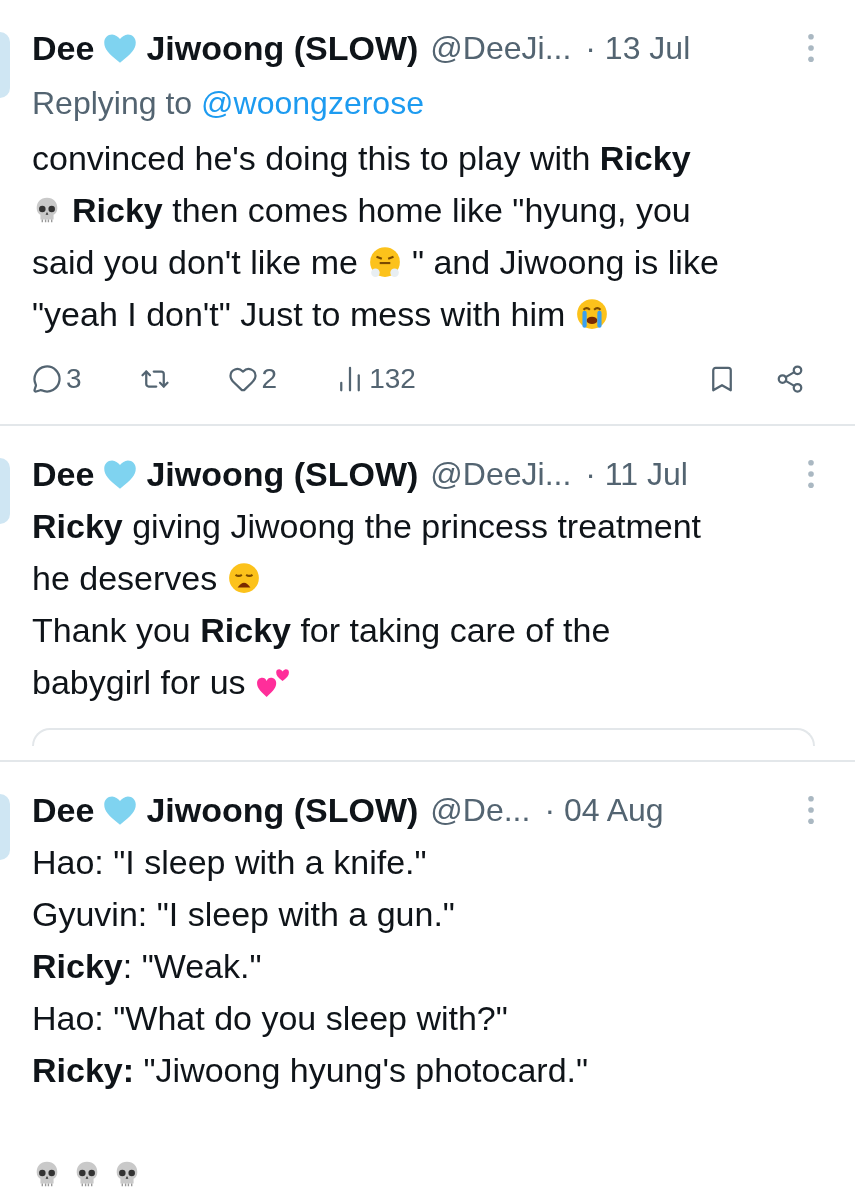 The width and height of the screenshot is (855, 1200). What do you see at coordinates (310, 1070) in the screenshot?
I see `tweet-text: Ricky: "Jiwoong hyung's photocard."` at bounding box center [310, 1070].